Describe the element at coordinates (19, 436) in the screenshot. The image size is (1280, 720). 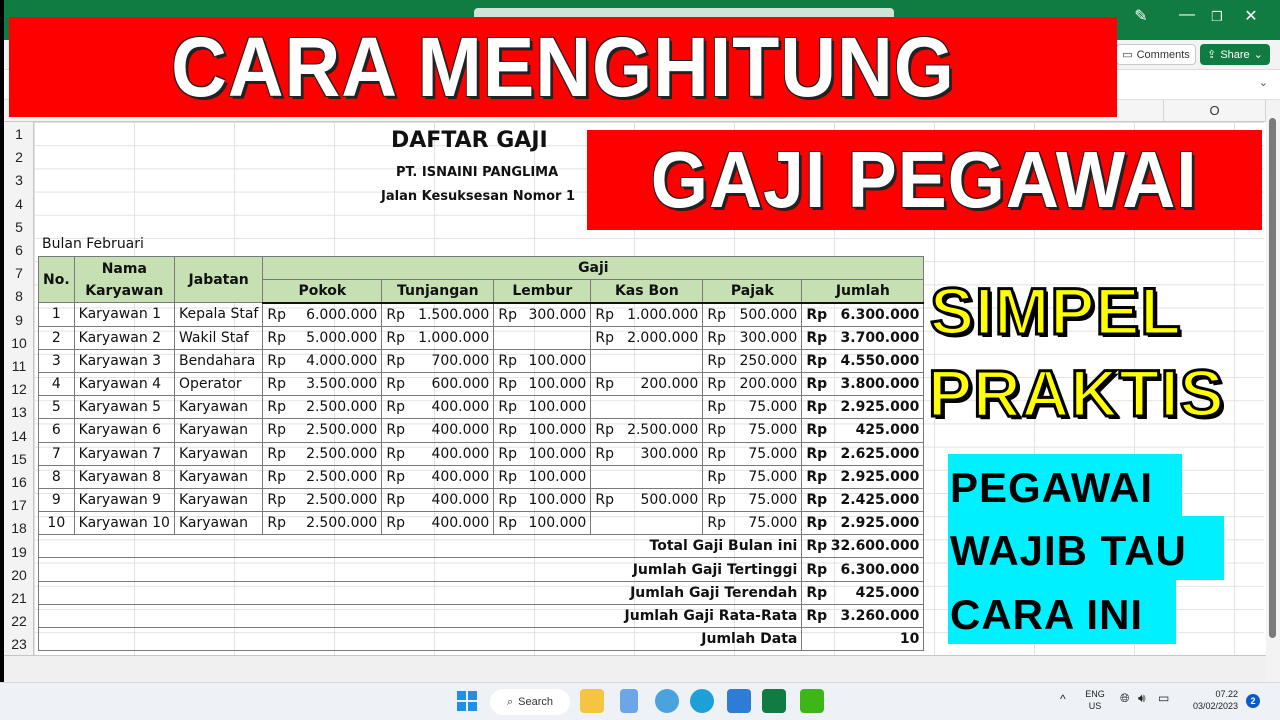
I see `row-header: 14` at that location.